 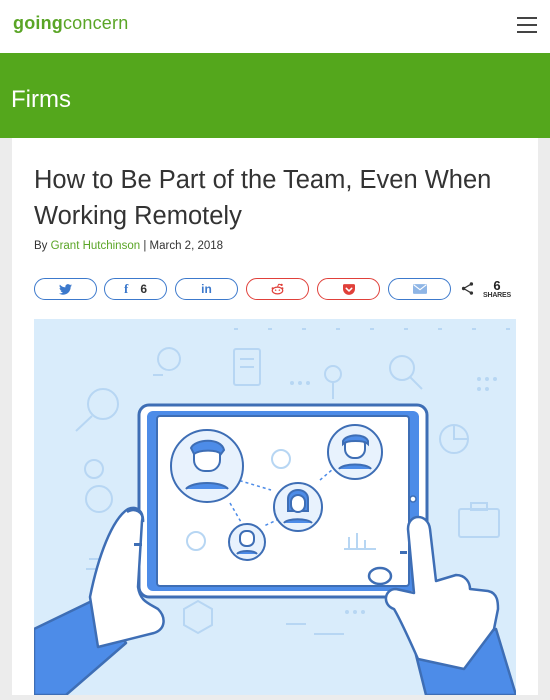 I want to click on share-total: 6 SHARES, so click(x=497, y=289).